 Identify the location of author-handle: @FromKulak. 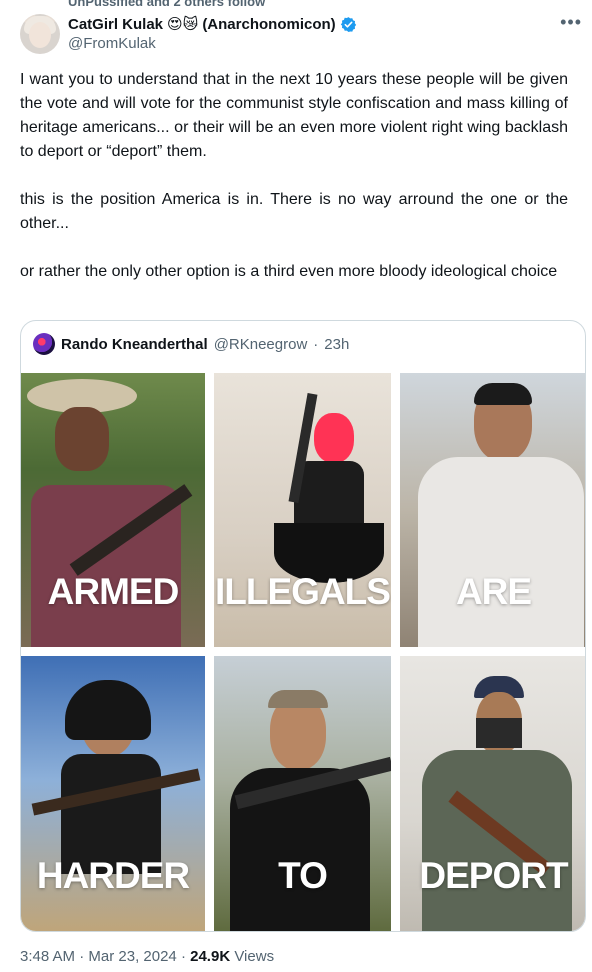
(112, 43).